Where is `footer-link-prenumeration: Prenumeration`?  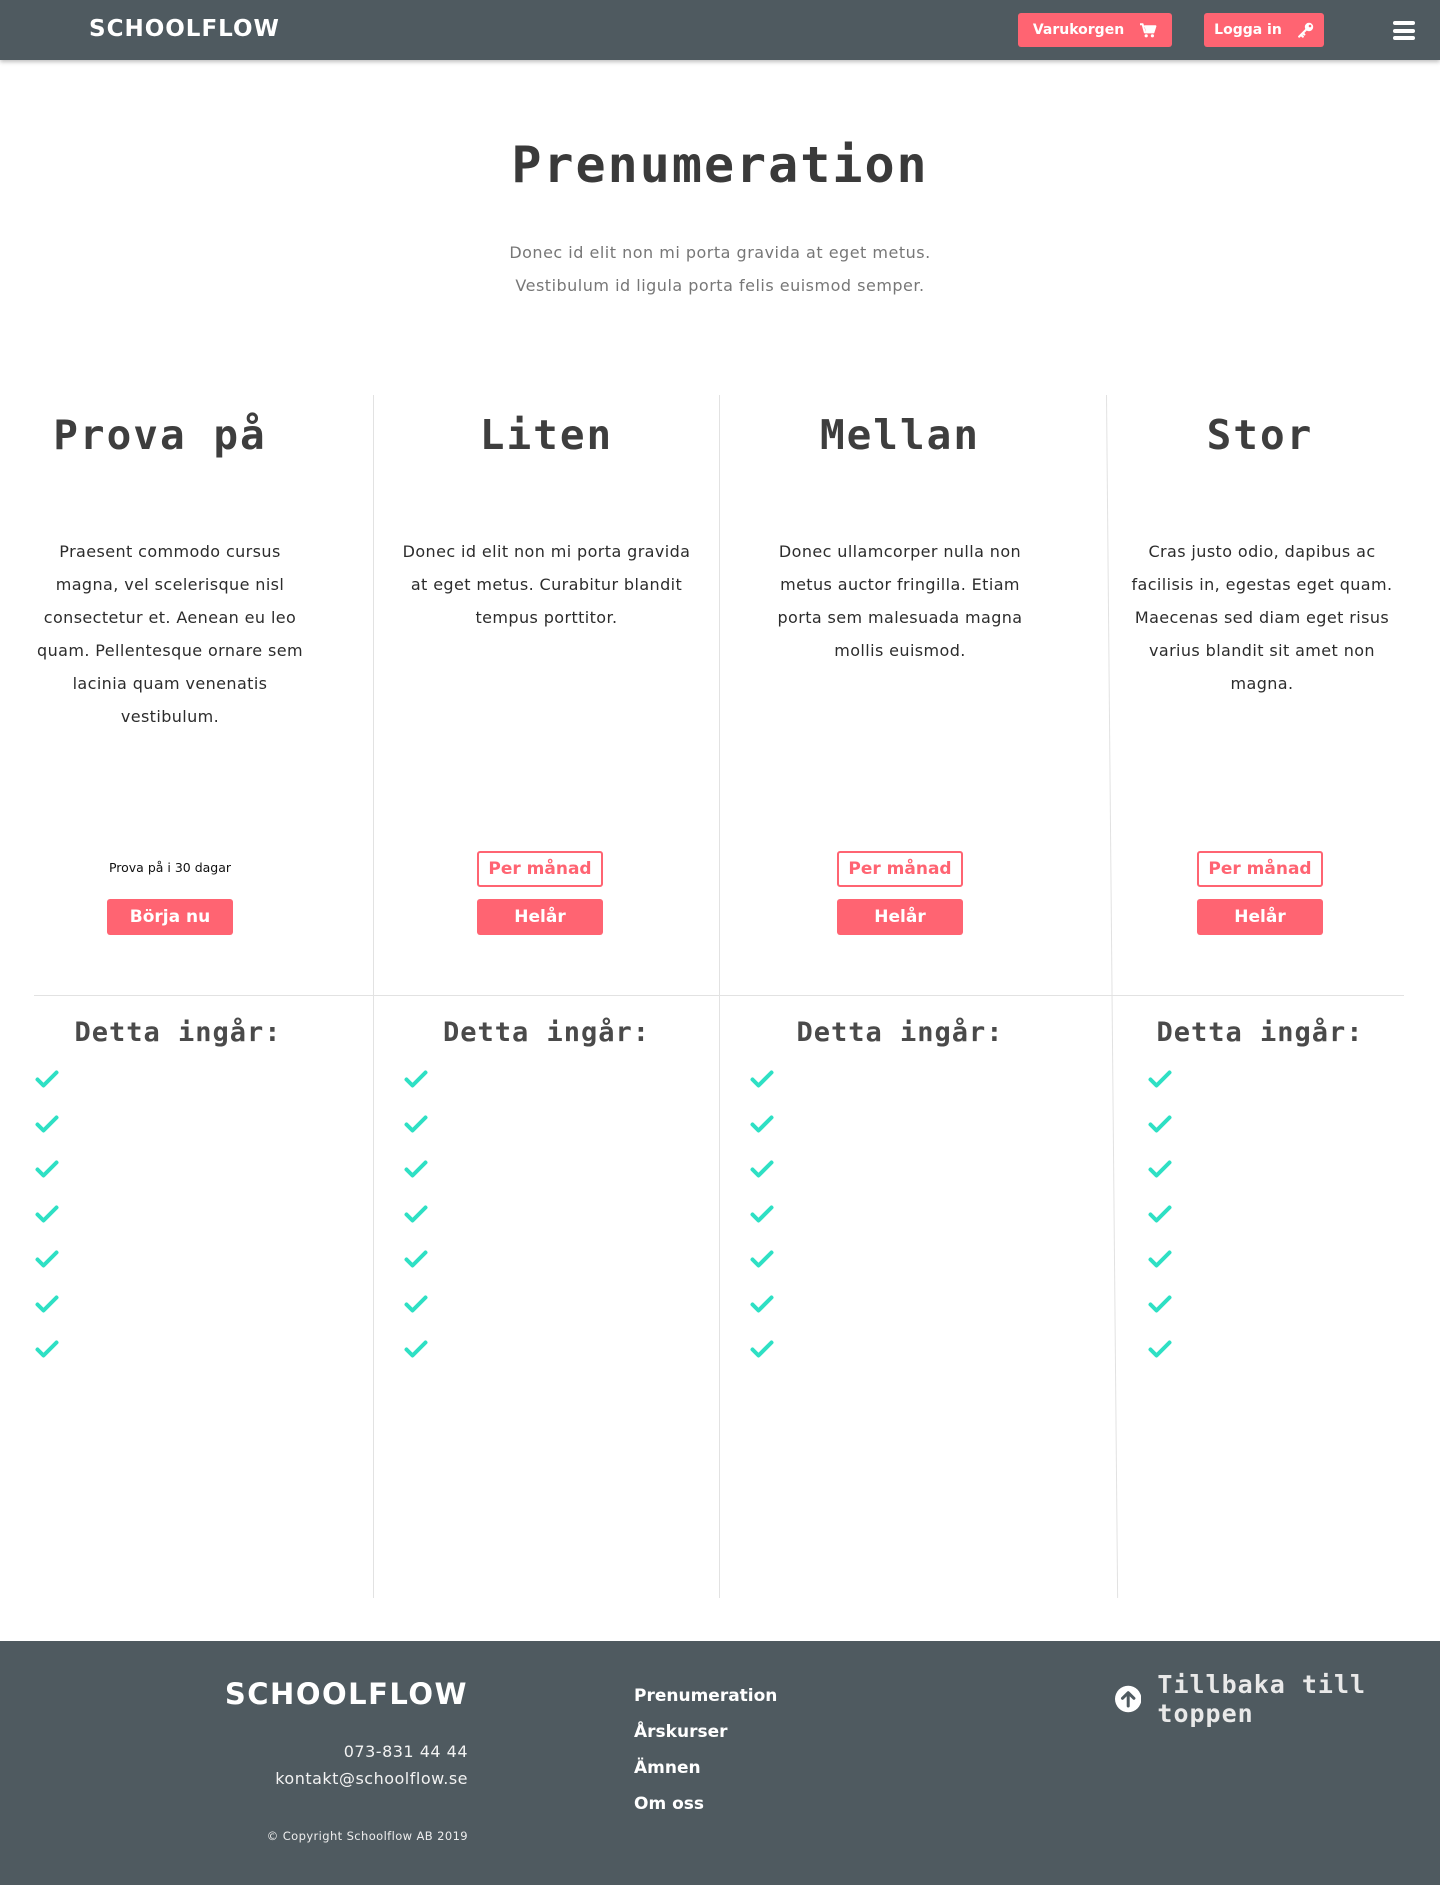 footer-link-prenumeration: Prenumeration is located at coordinates (705, 1696).